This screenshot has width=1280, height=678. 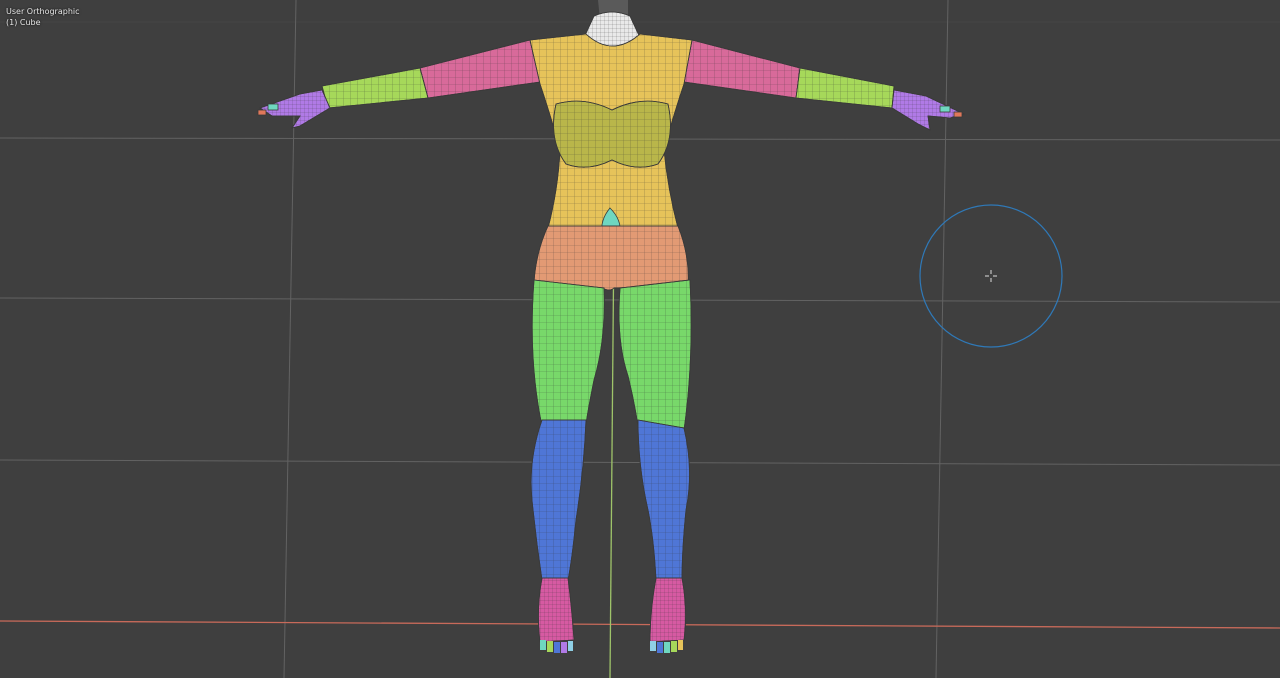 I want to click on crosshair-icon, so click(x=991, y=276).